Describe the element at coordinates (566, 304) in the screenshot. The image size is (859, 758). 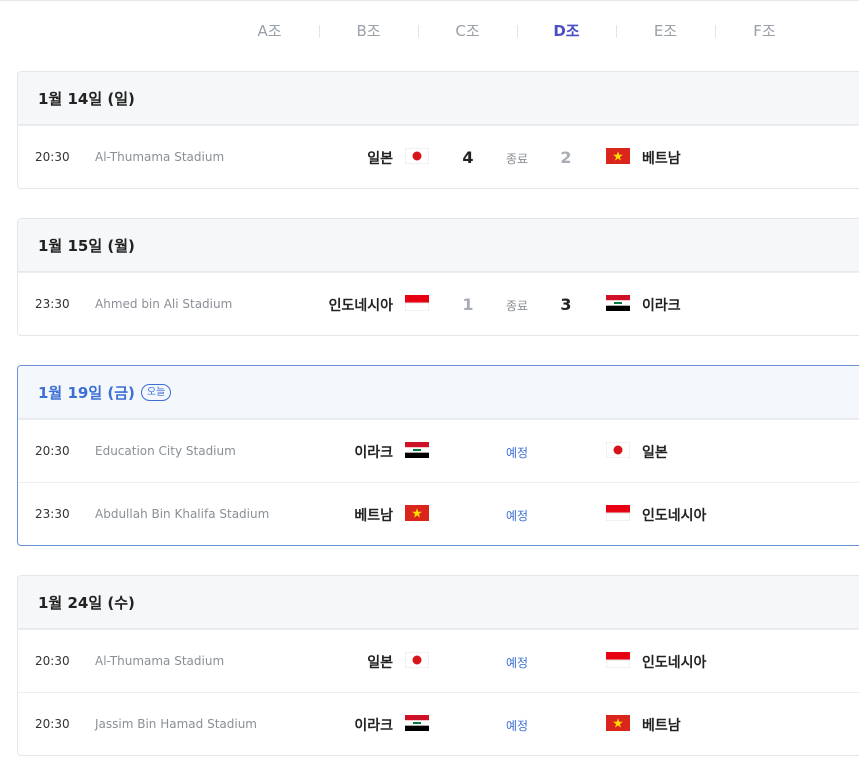
I see `away-score: 3` at that location.